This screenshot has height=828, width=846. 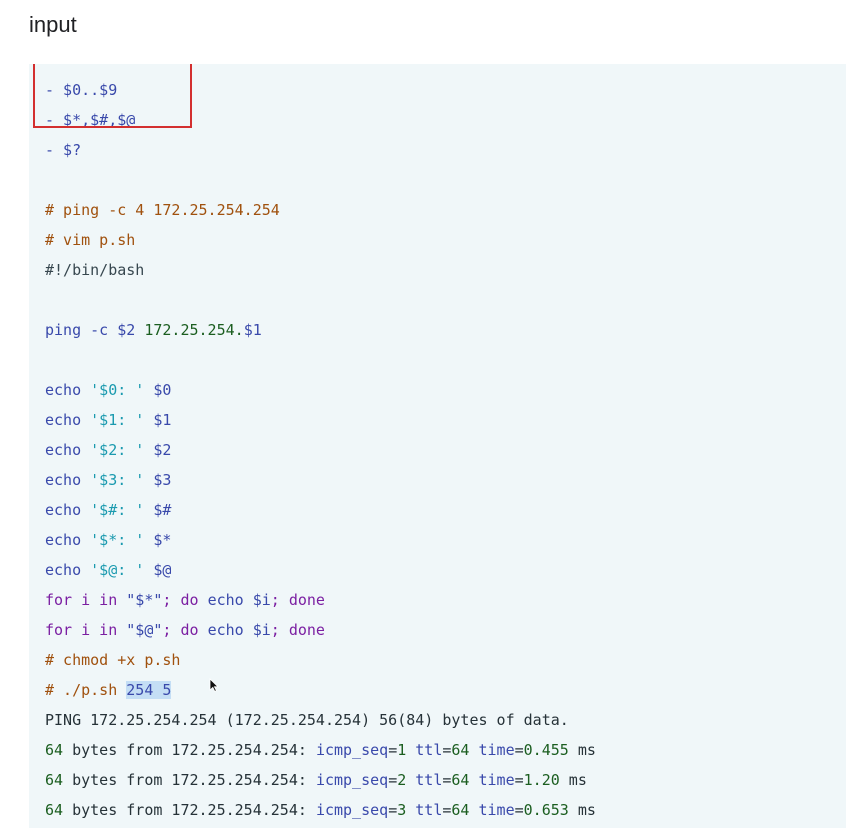 I want to click on code-token: 3, so click(x=402, y=810).